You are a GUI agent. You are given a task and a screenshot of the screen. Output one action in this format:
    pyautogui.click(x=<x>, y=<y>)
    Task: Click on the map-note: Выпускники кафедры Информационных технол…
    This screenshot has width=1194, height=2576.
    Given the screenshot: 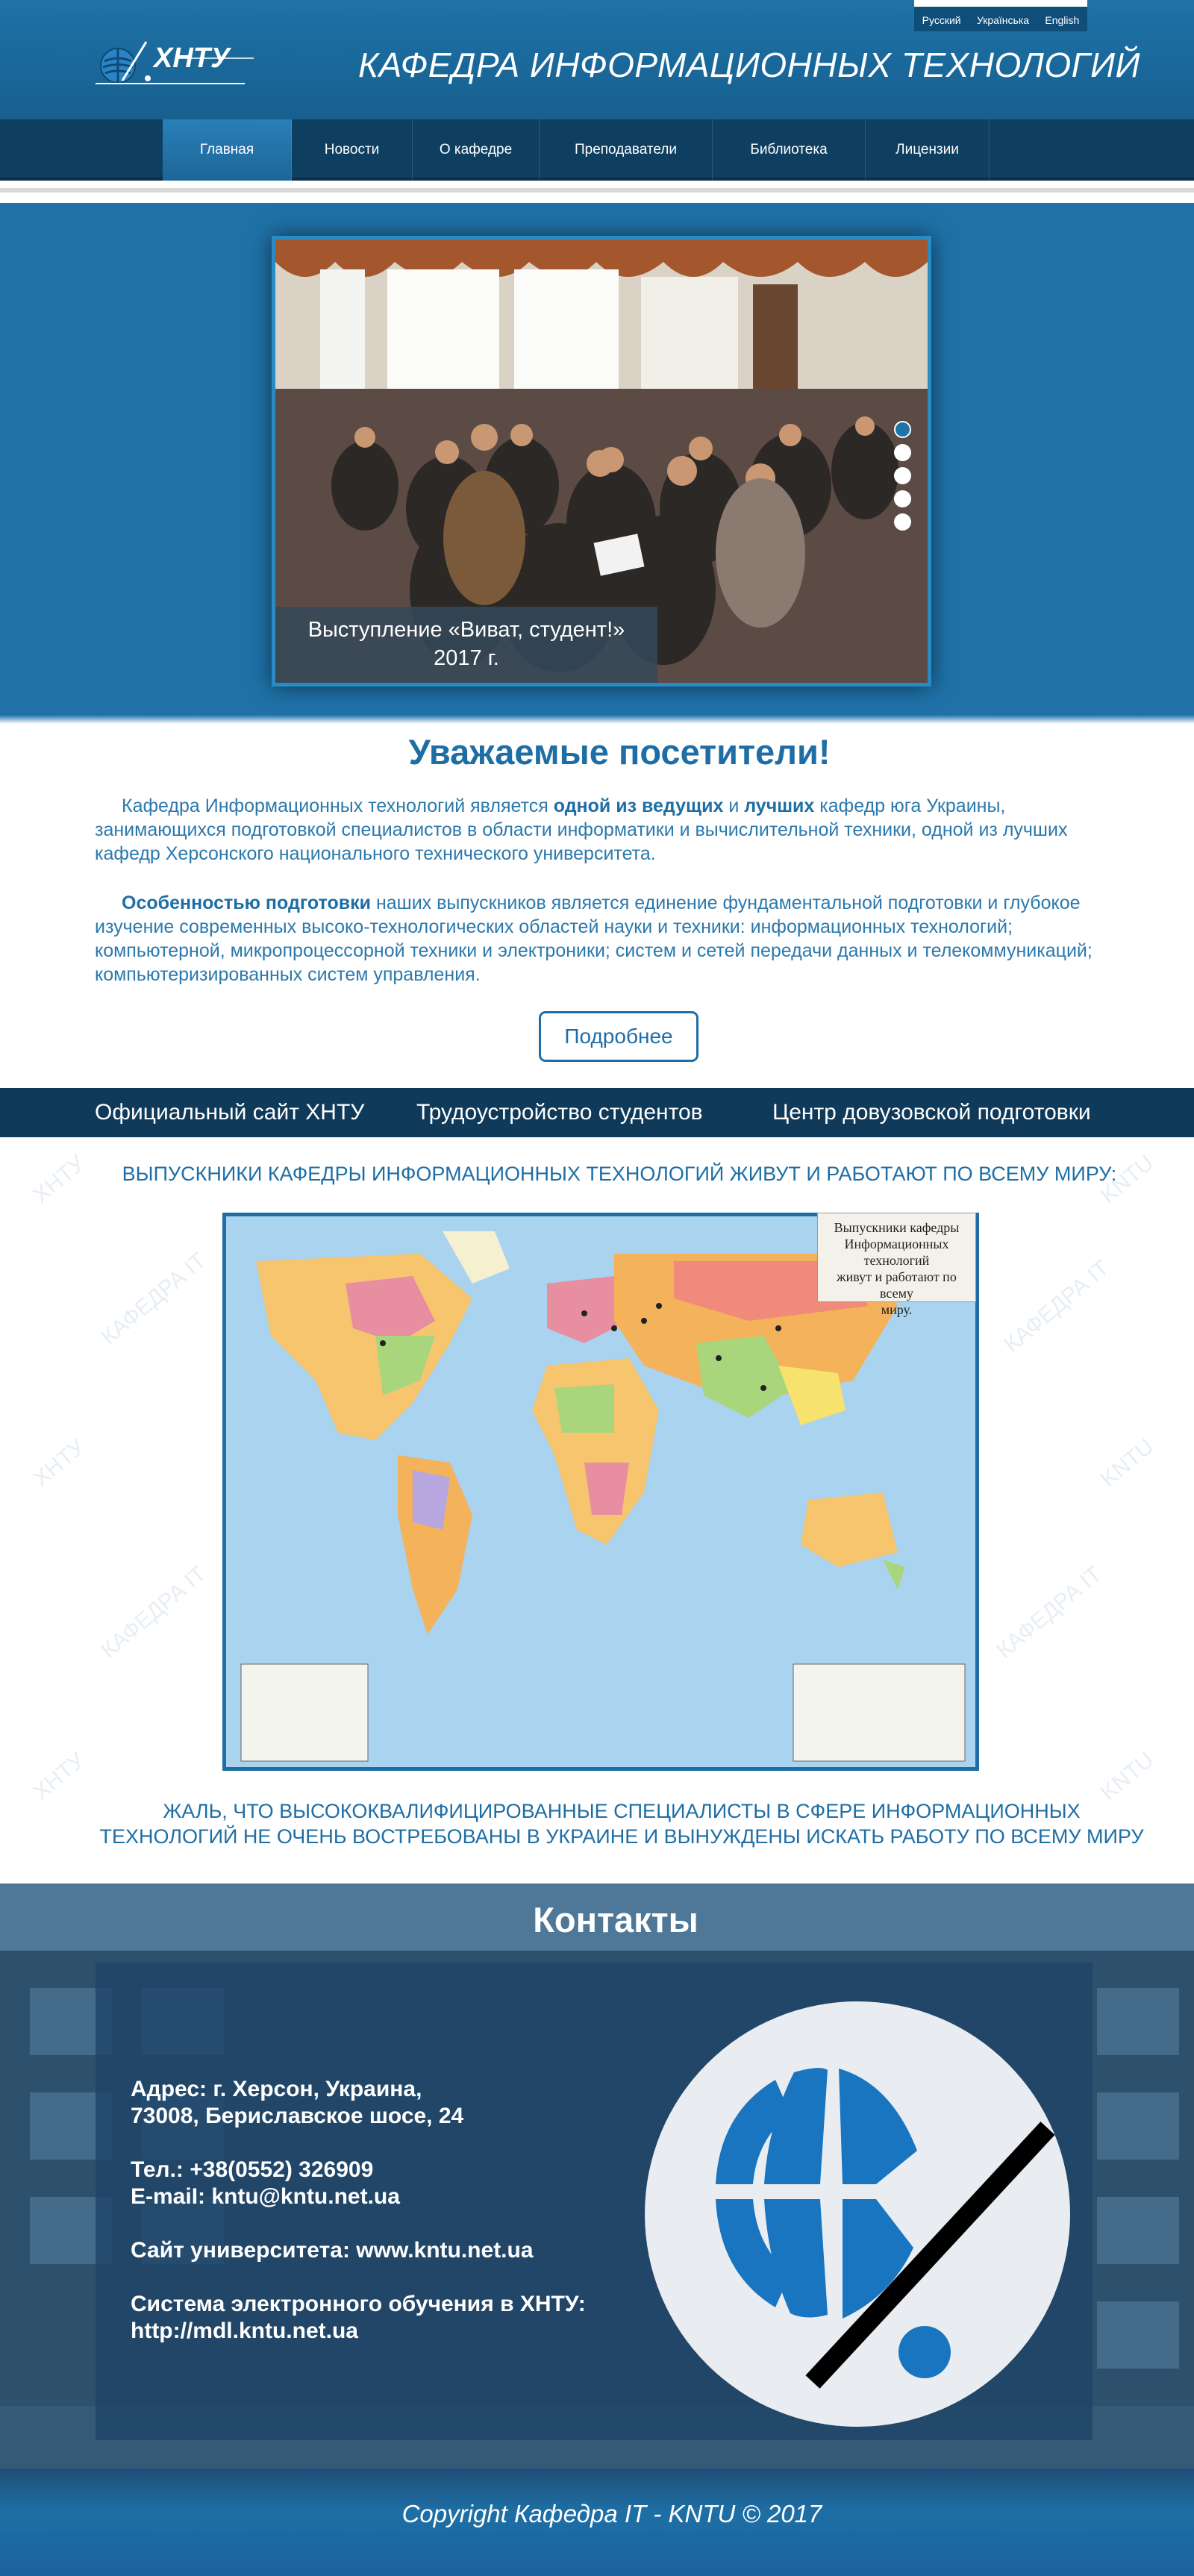 What is the action you would take?
    pyautogui.click(x=896, y=1265)
    